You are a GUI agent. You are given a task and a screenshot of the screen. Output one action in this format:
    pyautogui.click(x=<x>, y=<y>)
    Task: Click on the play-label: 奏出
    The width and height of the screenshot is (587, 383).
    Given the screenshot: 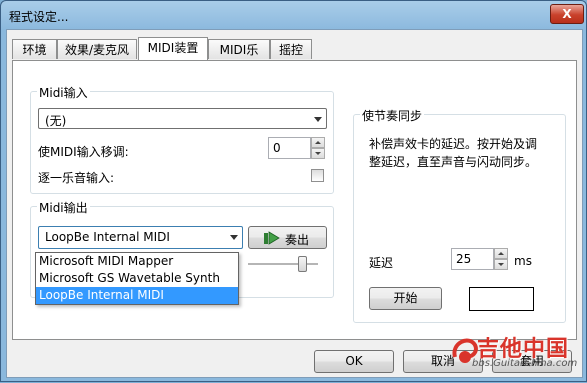 What is the action you would take?
    pyautogui.click(x=297, y=240)
    